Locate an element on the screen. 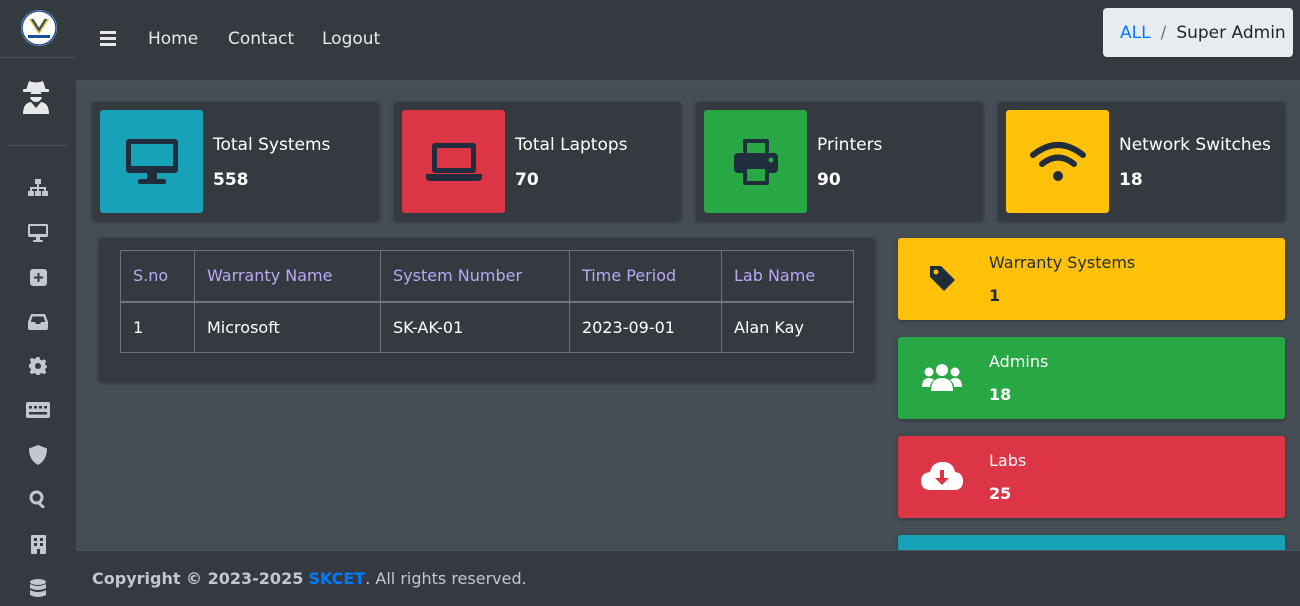  users-icon is located at coordinates (942, 377).